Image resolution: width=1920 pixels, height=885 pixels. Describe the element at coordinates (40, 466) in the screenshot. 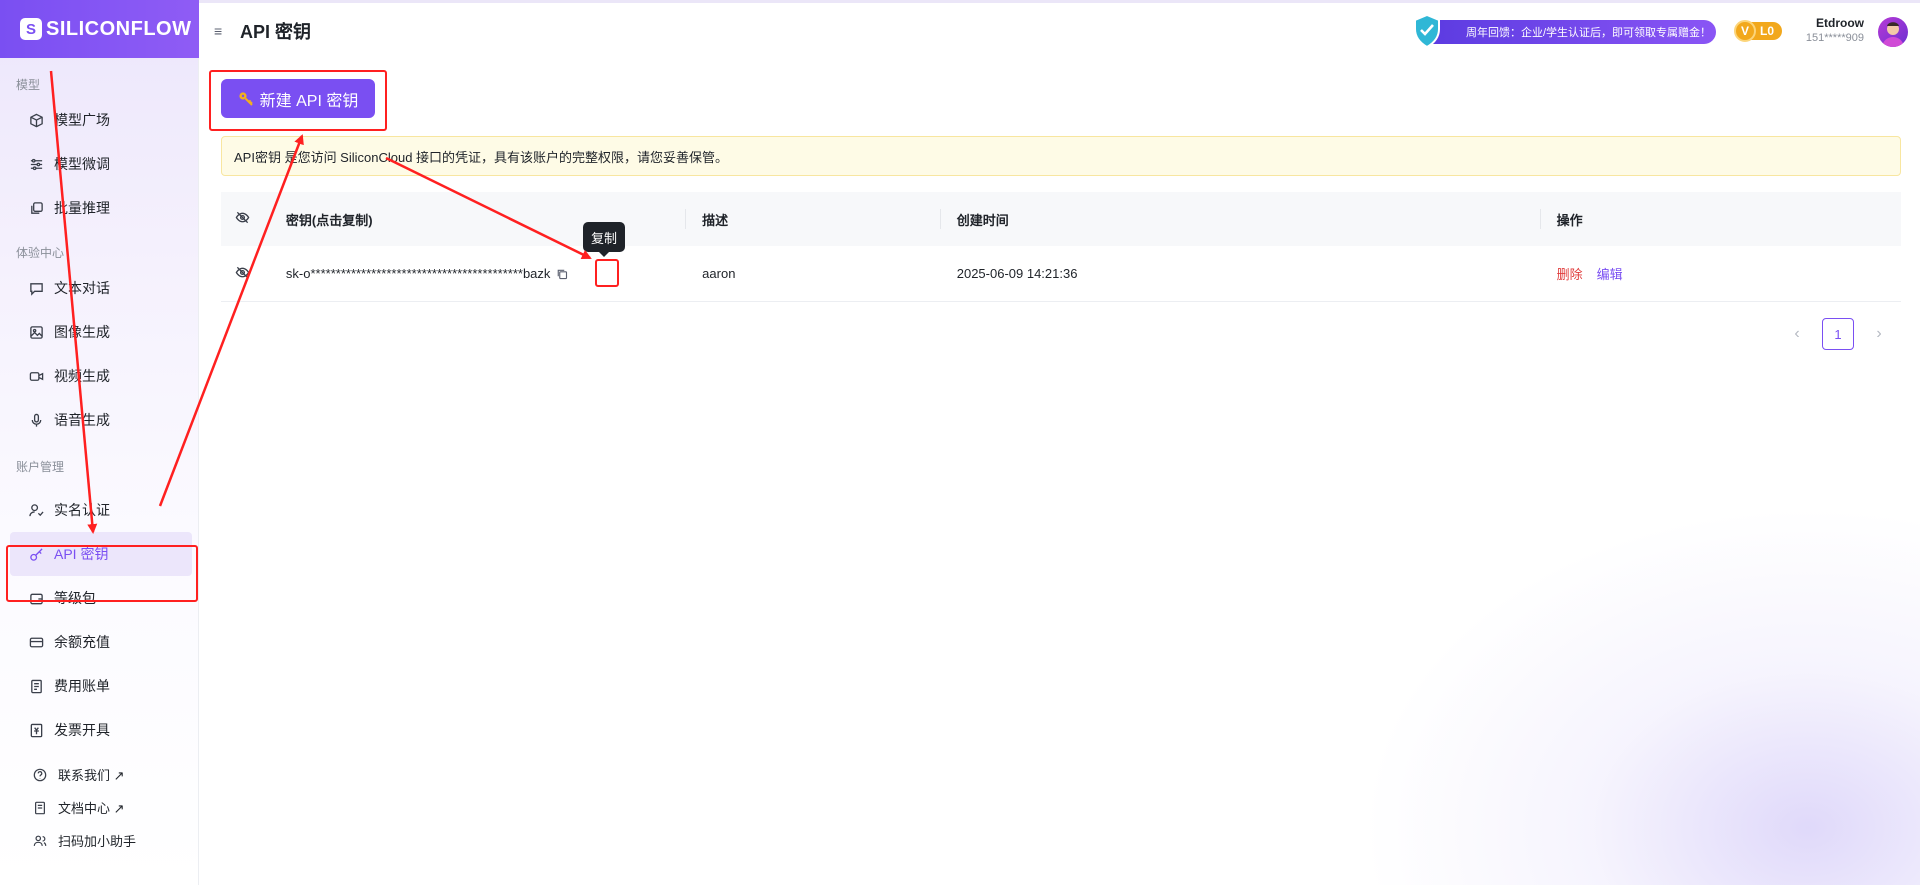

I see `section-title-account: 账户管理` at that location.